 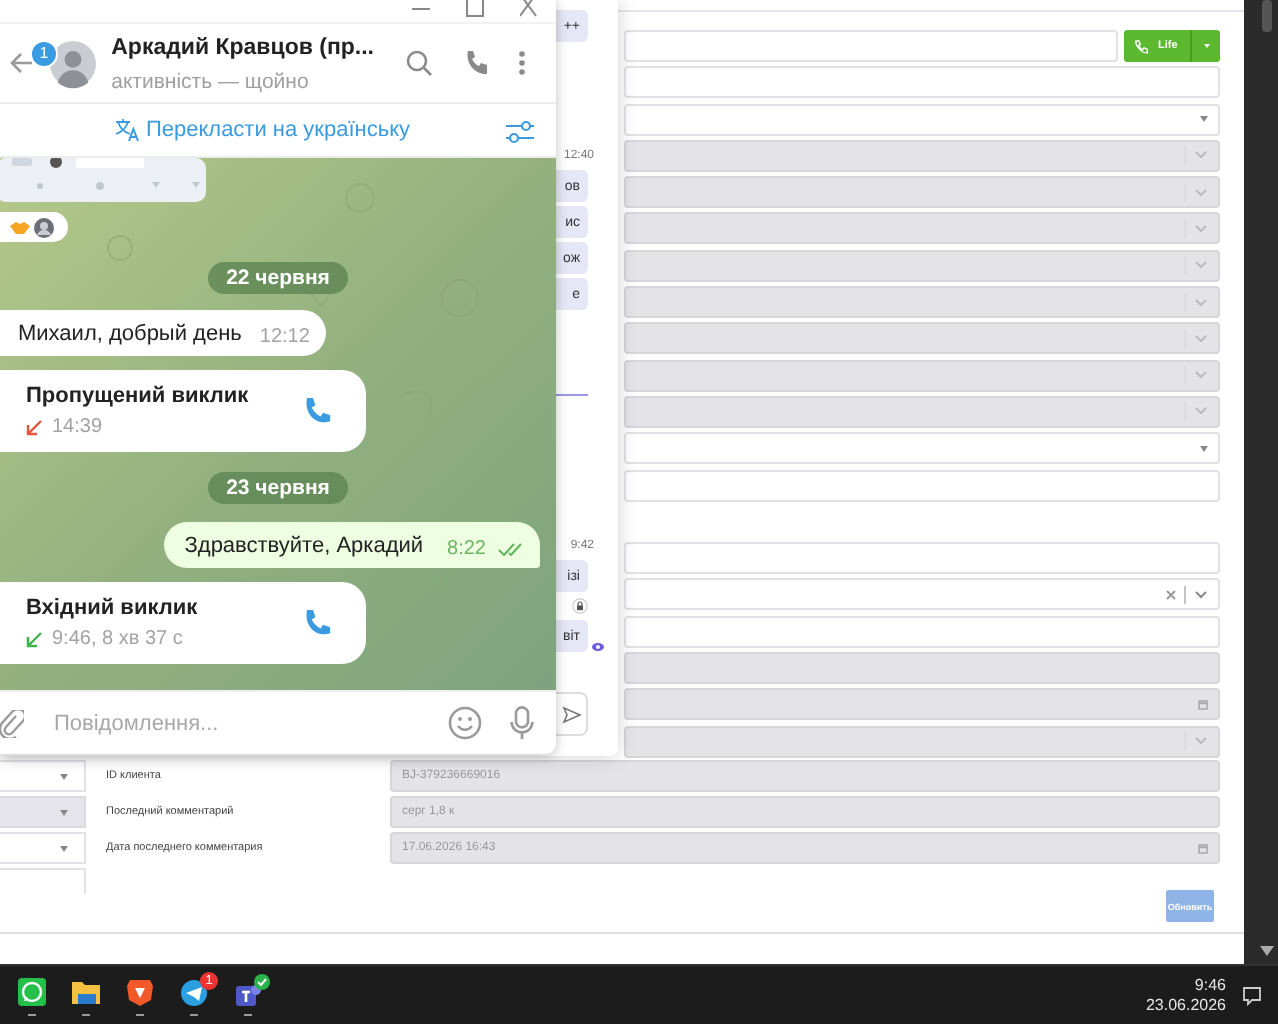 What do you see at coordinates (475, 9) in the screenshot?
I see `maximize-icon` at bounding box center [475, 9].